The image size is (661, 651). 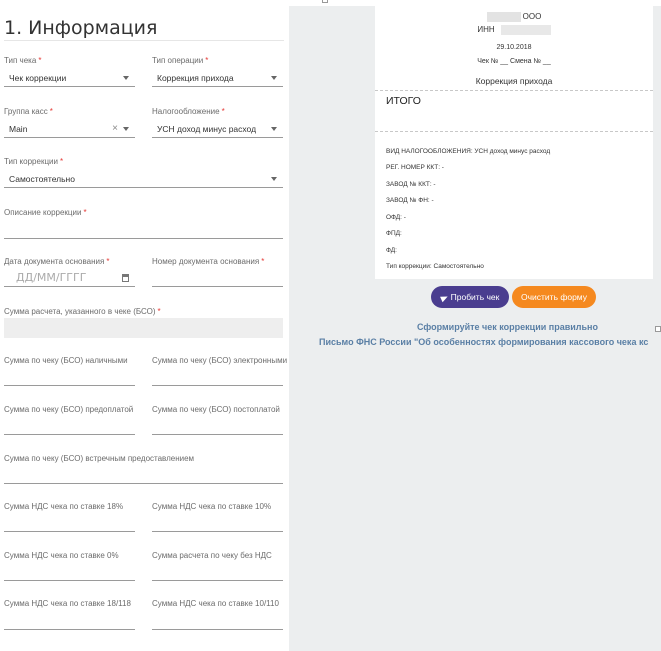 I want to click on guide-link: Сформируйте чек коррекции правильно, so click(x=507, y=327).